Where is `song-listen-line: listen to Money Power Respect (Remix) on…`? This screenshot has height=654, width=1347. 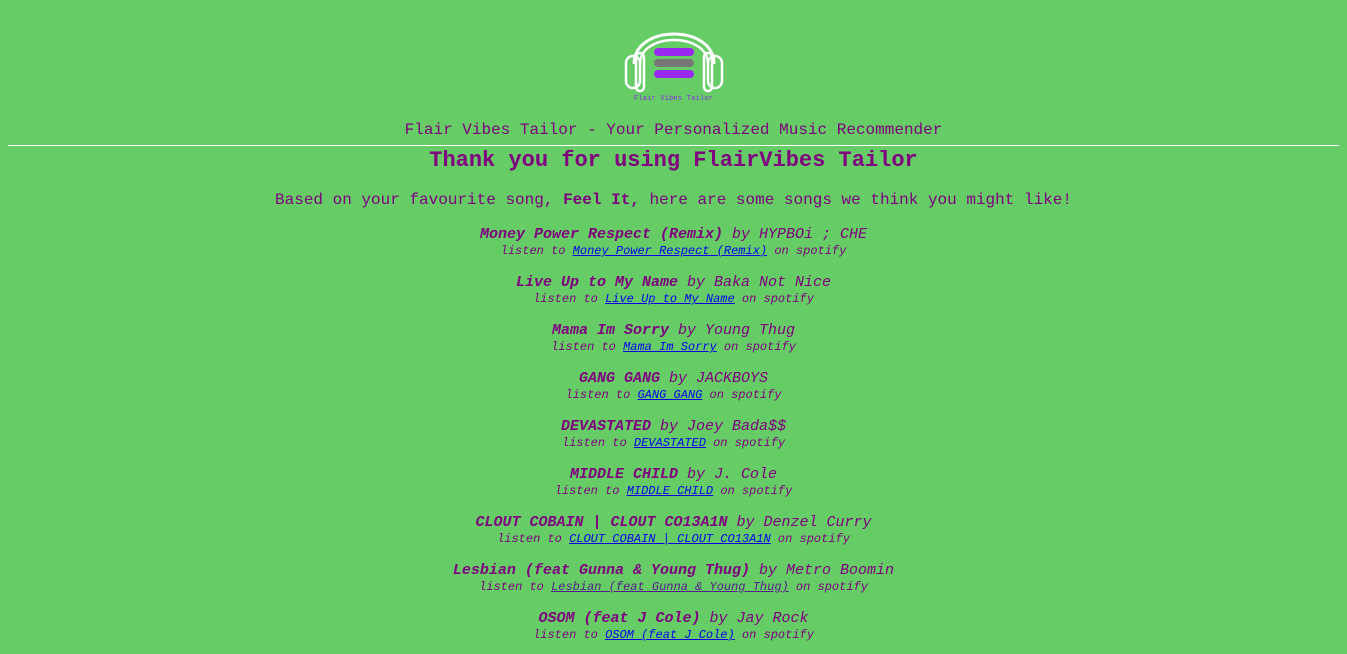
song-listen-line: listen to Money Power Respect (Remix) on… is located at coordinates (673, 251).